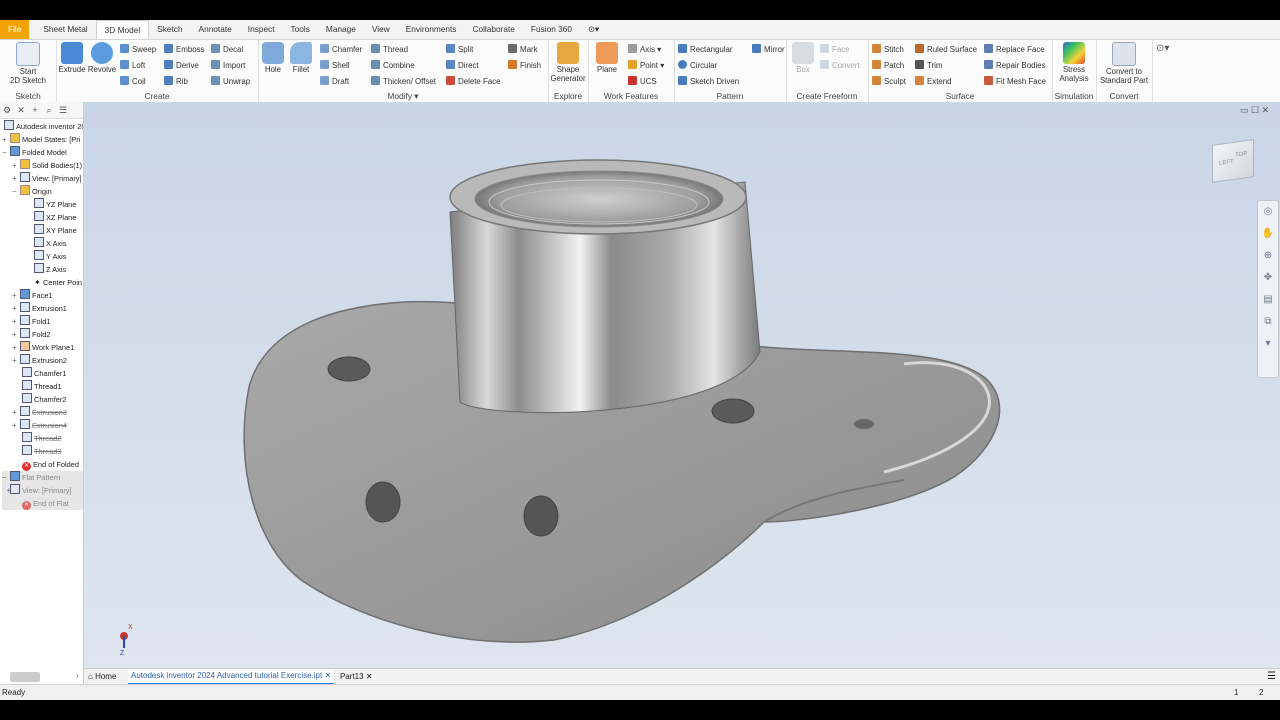 The height and width of the screenshot is (720, 1280). I want to click on ribbon-help-icon: ⊙▾, so click(1162, 48).